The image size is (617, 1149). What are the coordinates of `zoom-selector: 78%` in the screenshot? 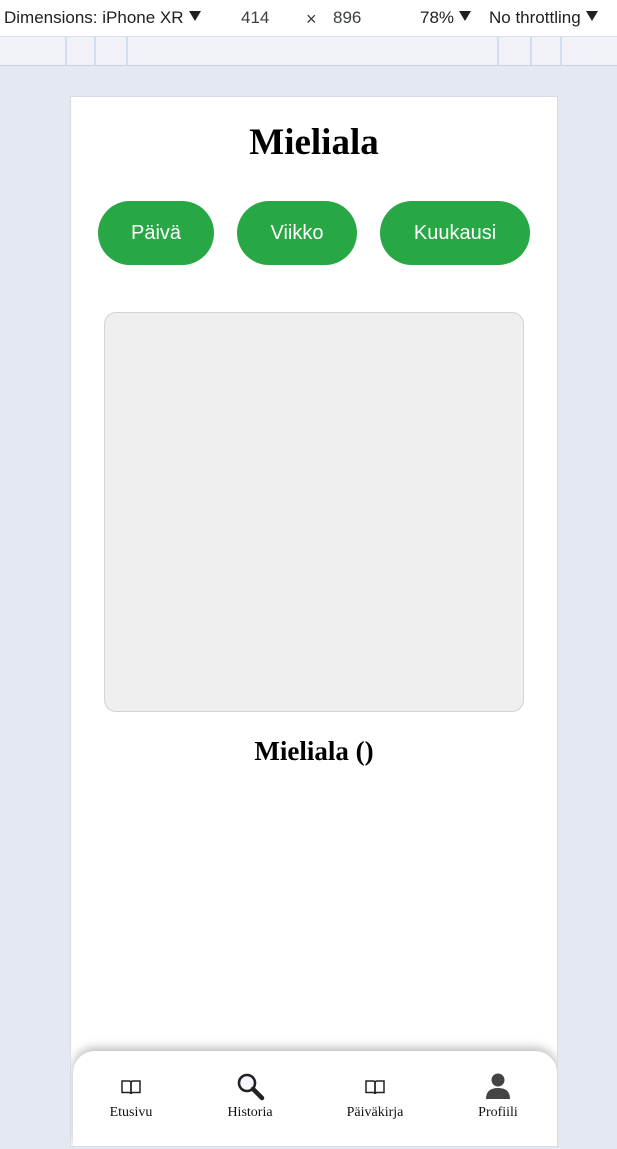 It's located at (446, 18).